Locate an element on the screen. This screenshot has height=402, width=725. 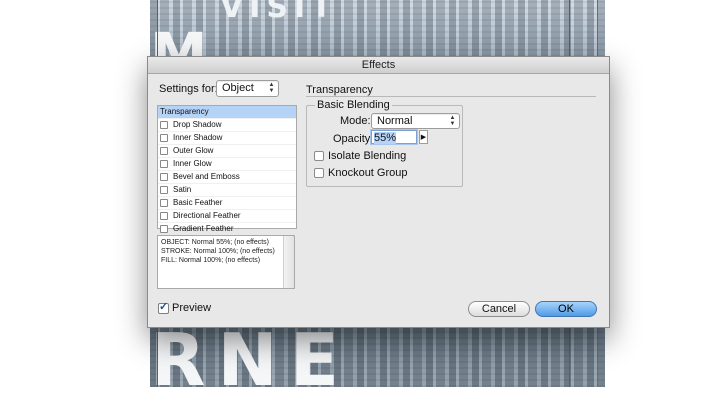
effect-item-inner-shadow: Inner Shadow is located at coordinates (227, 138).